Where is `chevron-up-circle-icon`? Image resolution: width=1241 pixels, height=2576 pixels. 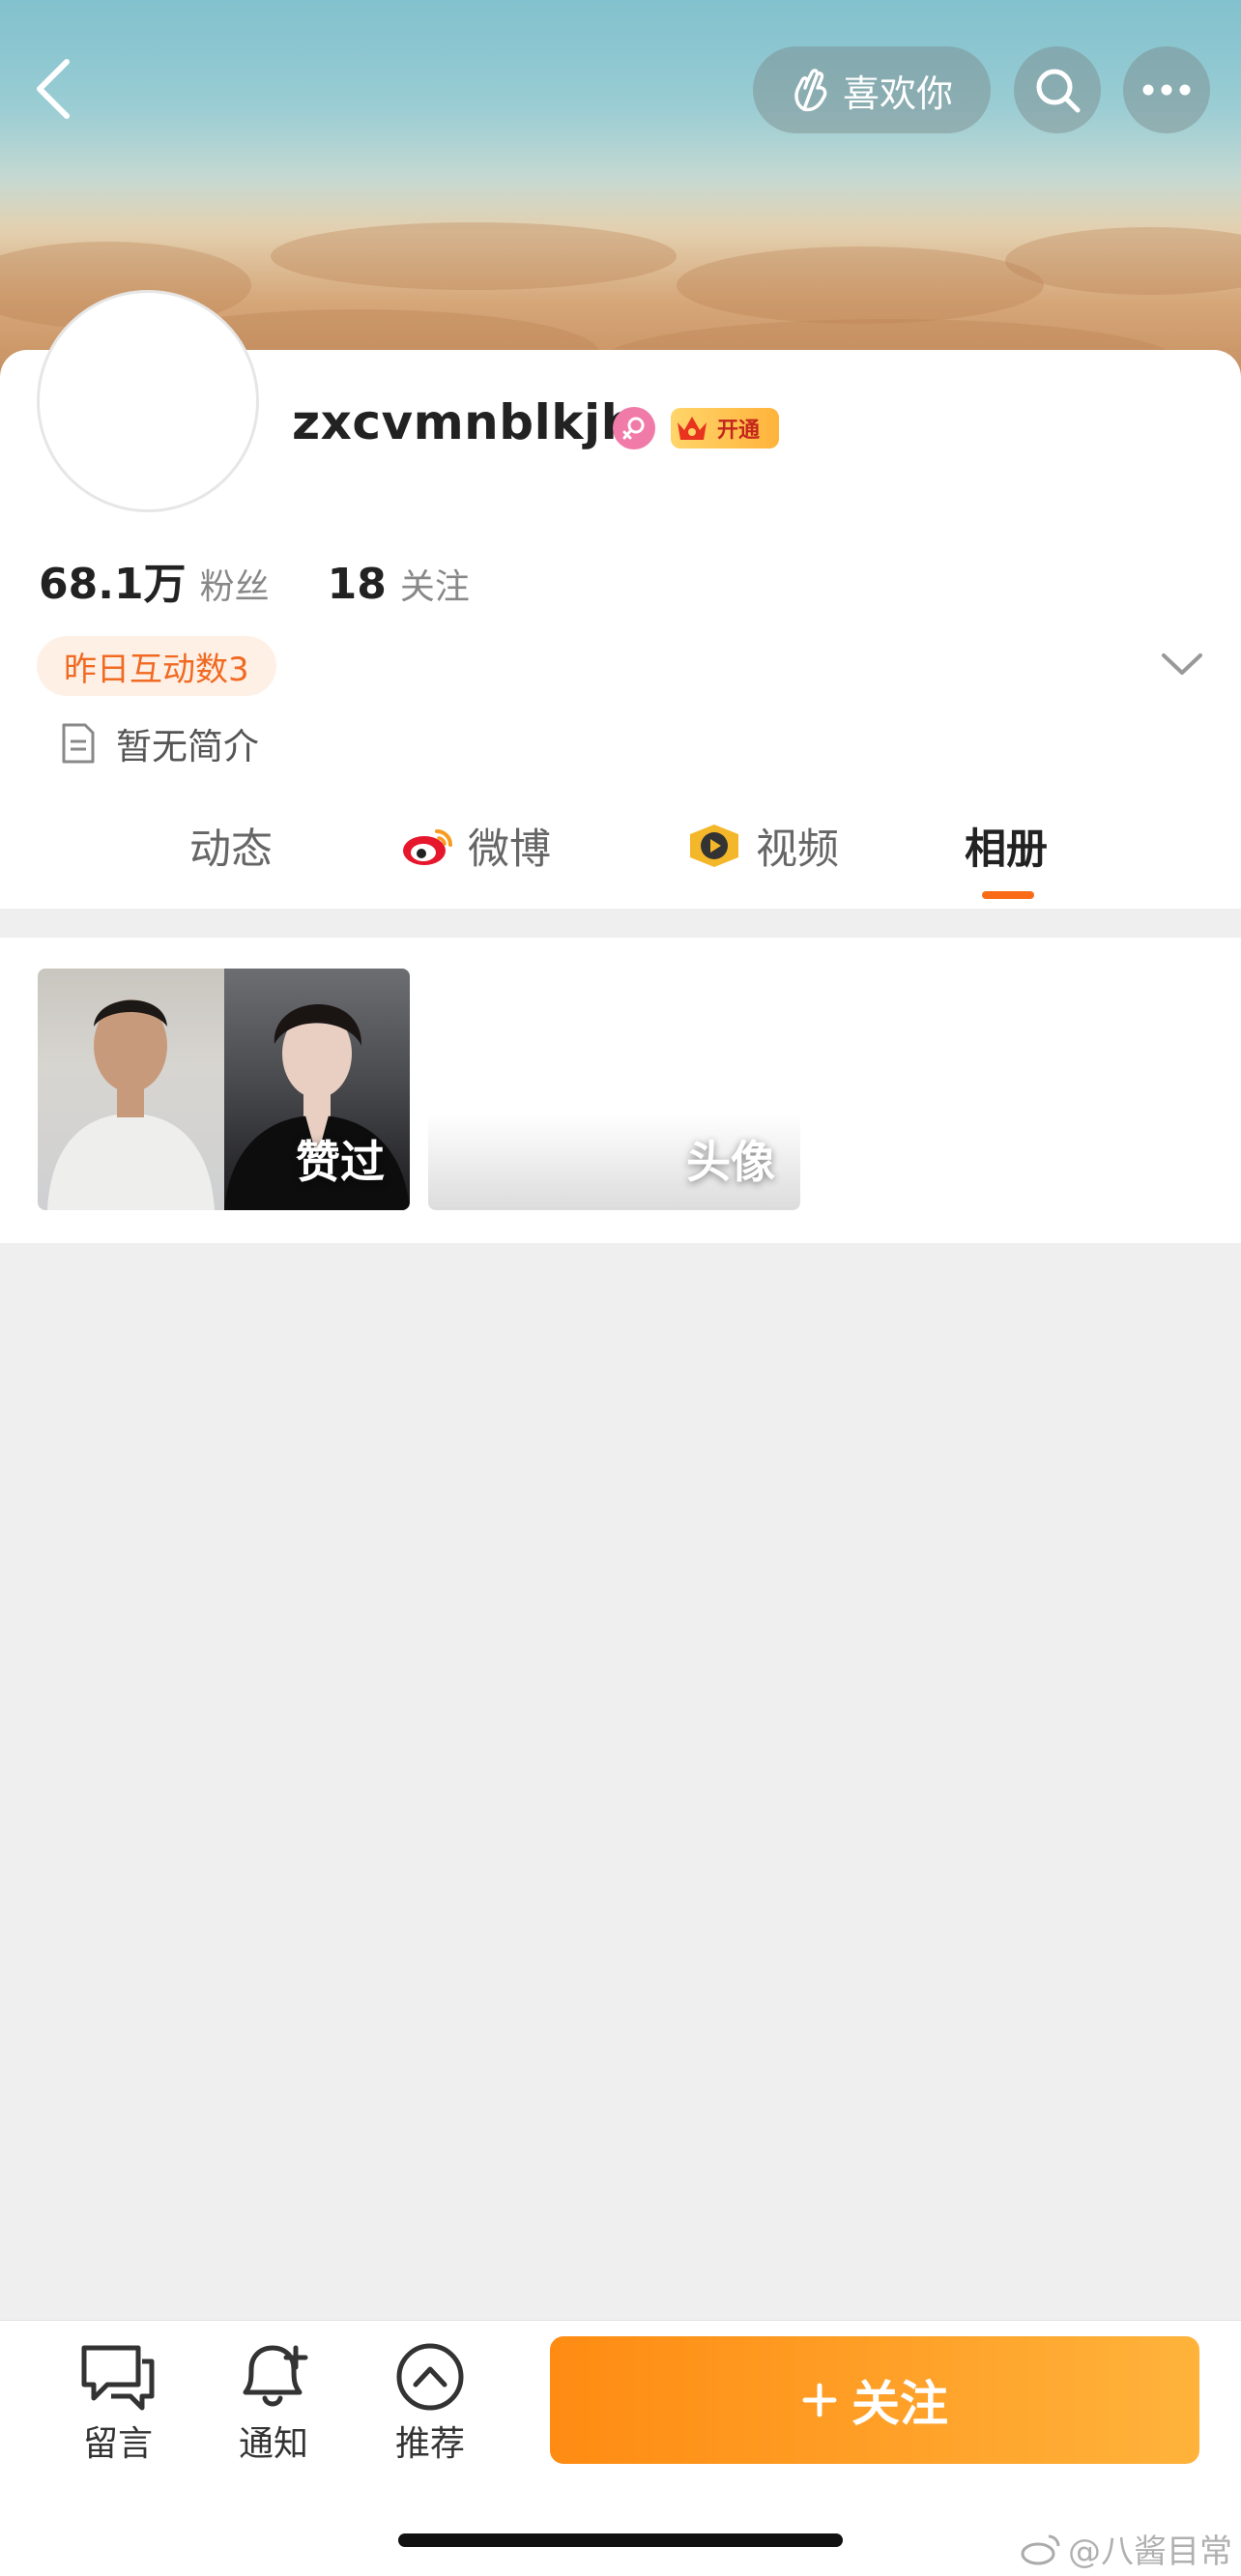 chevron-up-circle-icon is located at coordinates (430, 2377).